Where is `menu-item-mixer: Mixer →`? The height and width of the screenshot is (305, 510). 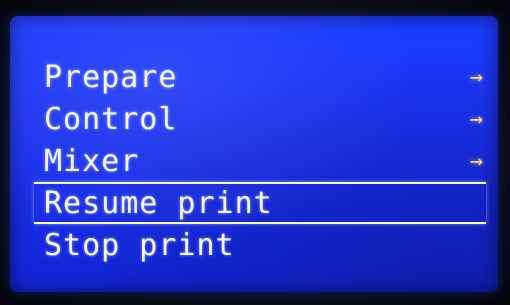
menu-item-mixer: Mixer → is located at coordinates (260, 161).